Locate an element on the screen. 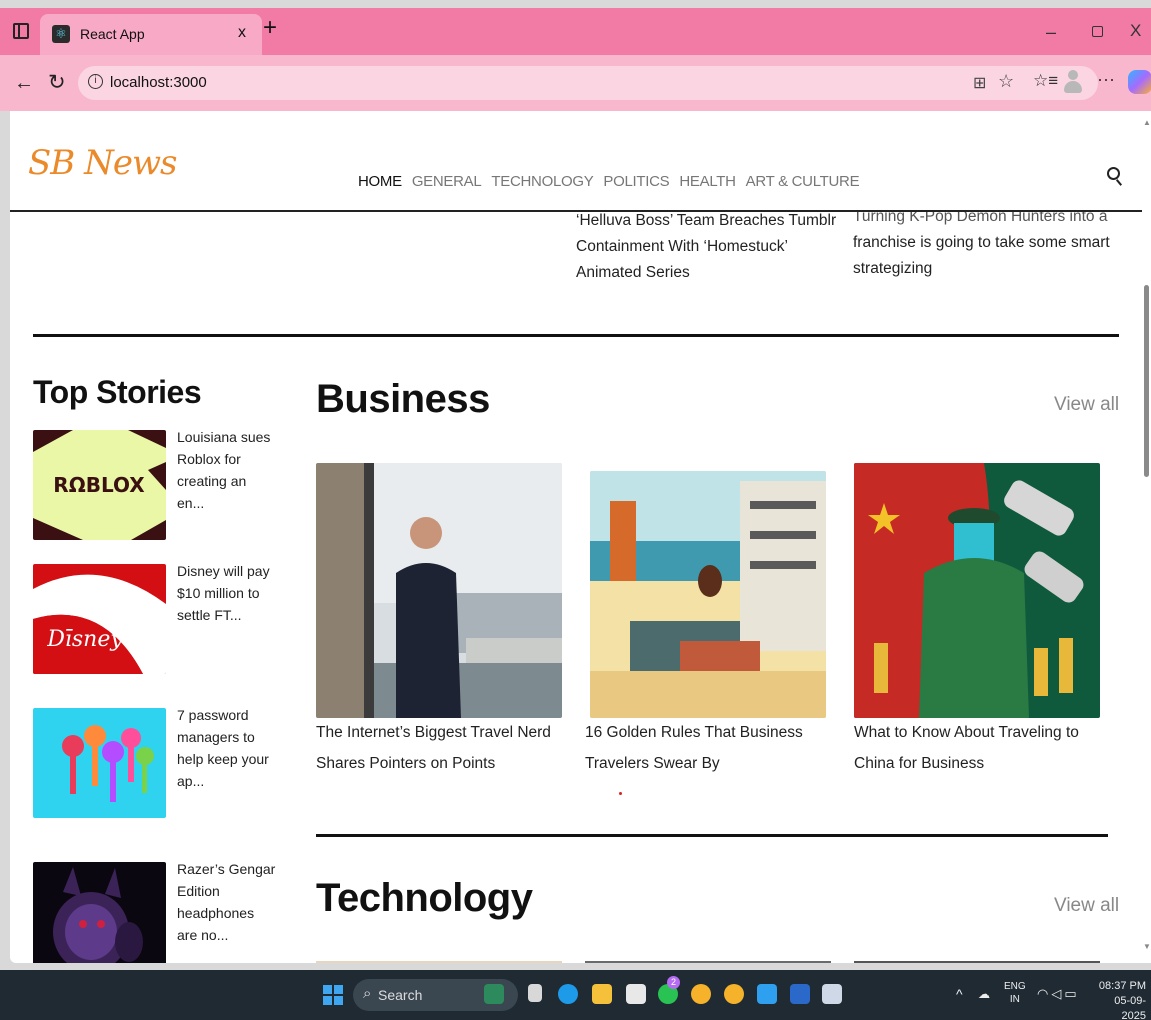  taskbar-search-label: Search is located at coordinates (400, 995).